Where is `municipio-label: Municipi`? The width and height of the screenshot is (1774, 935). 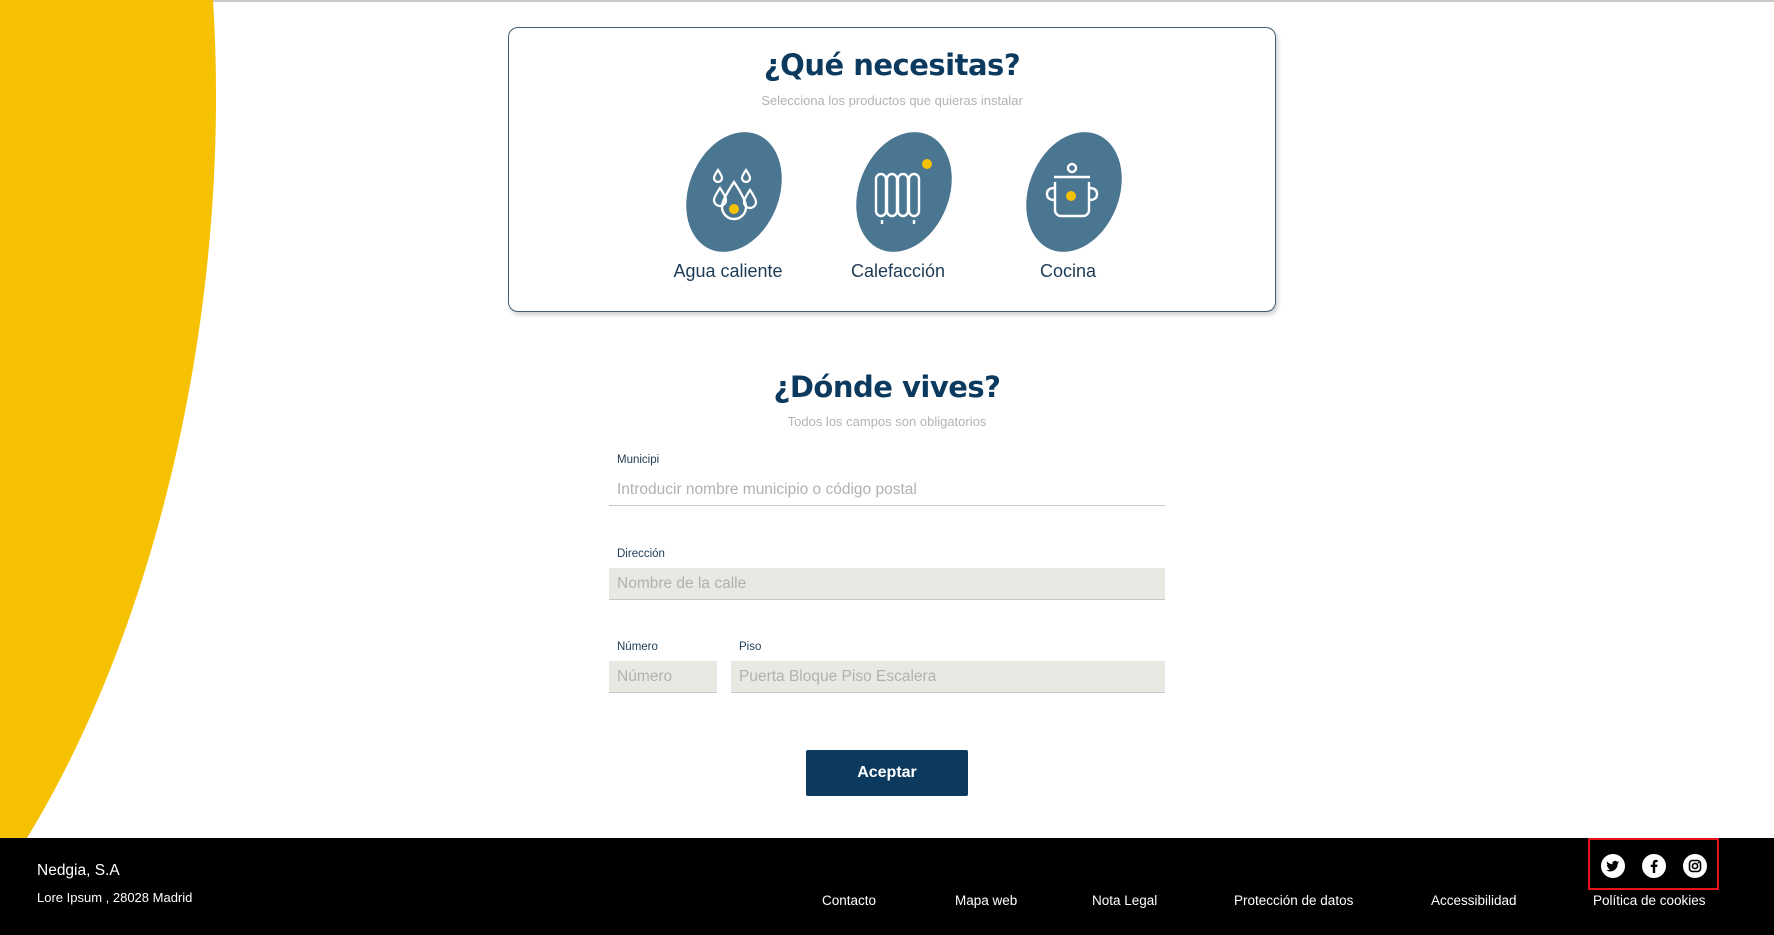 municipio-label: Municipi is located at coordinates (638, 460).